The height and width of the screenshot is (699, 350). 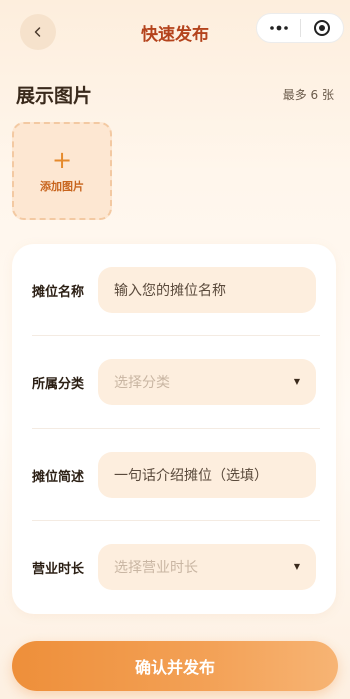 What do you see at coordinates (207, 382) in the screenshot?
I see `category-select: 选择分类 ▼` at bounding box center [207, 382].